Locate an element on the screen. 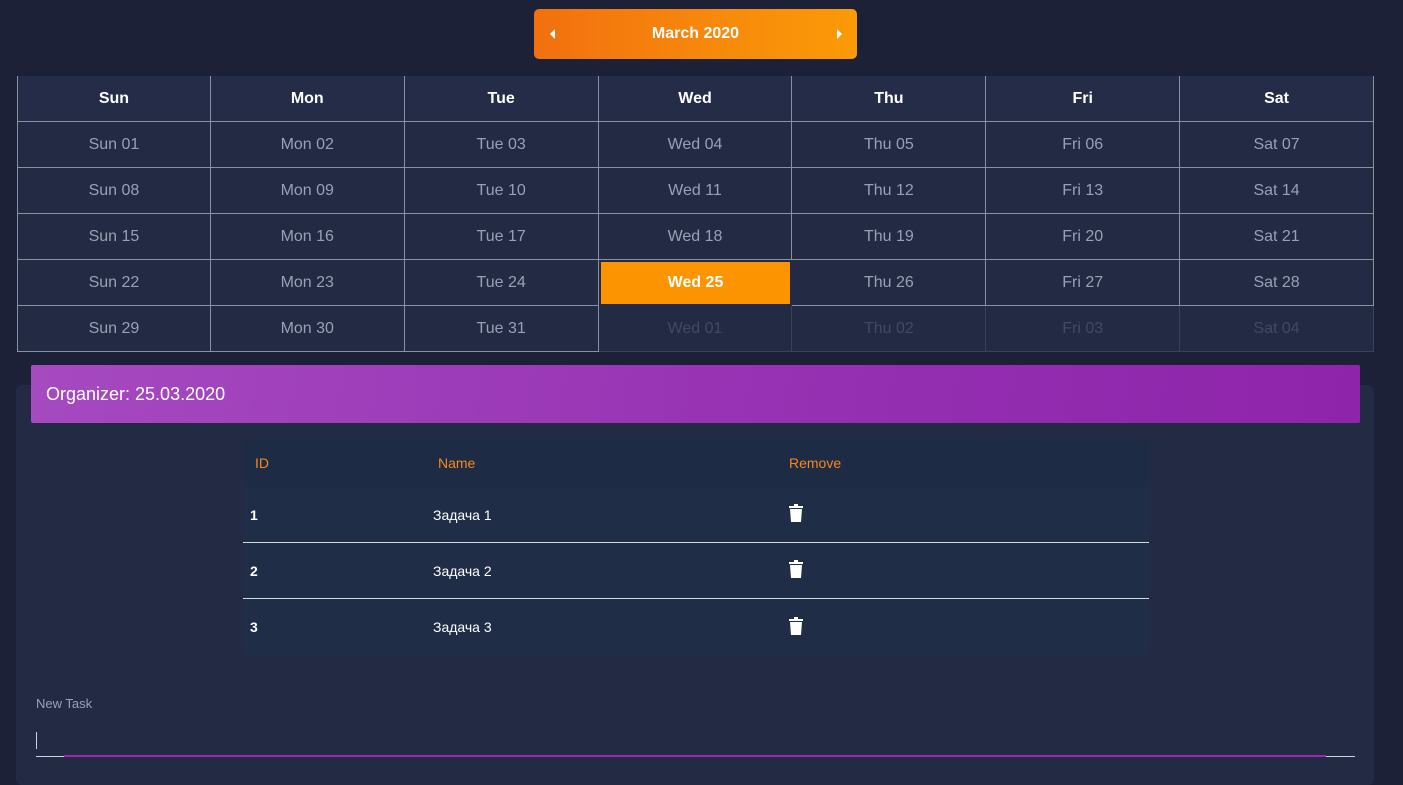  task-table-header: ID Name Remove is located at coordinates (696, 463).